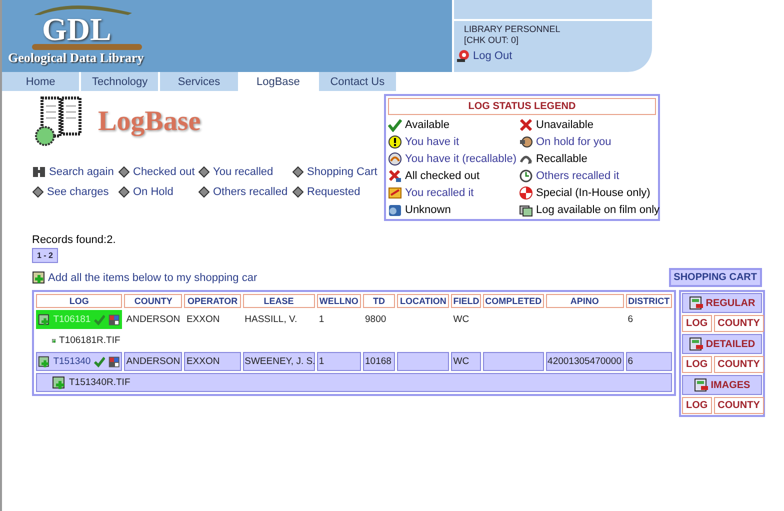 Image resolution: width=784 pixels, height=511 pixels. What do you see at coordinates (79, 301) in the screenshot?
I see `column-header: LOG` at bounding box center [79, 301].